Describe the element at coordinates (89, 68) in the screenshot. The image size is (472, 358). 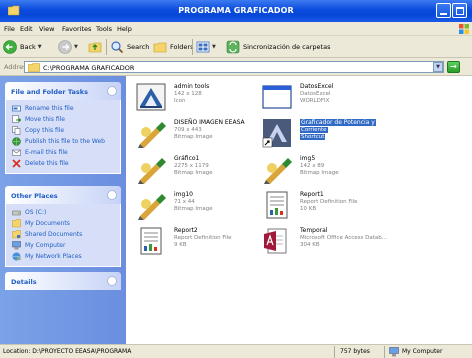
I see `address-path: C:\PROGRAMA GRAFICADOR` at that location.